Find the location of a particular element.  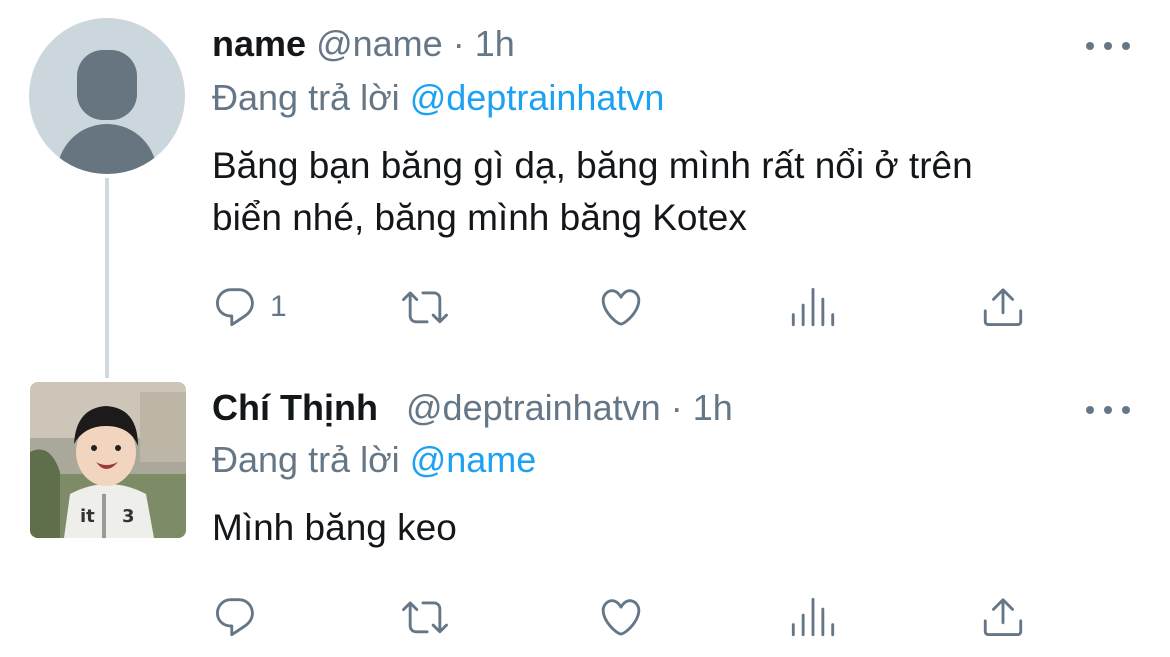

default-avatar-icon is located at coordinates (107, 96).